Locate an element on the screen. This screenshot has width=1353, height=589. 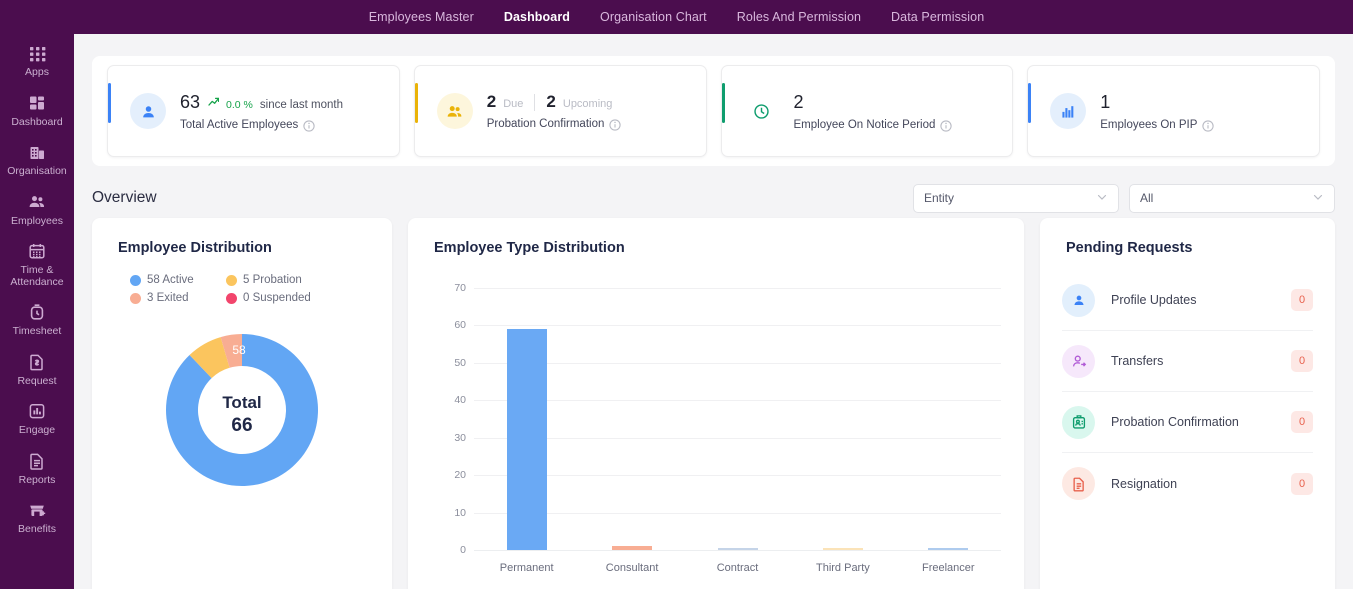
dashboard-icon is located at coordinates (37, 103).